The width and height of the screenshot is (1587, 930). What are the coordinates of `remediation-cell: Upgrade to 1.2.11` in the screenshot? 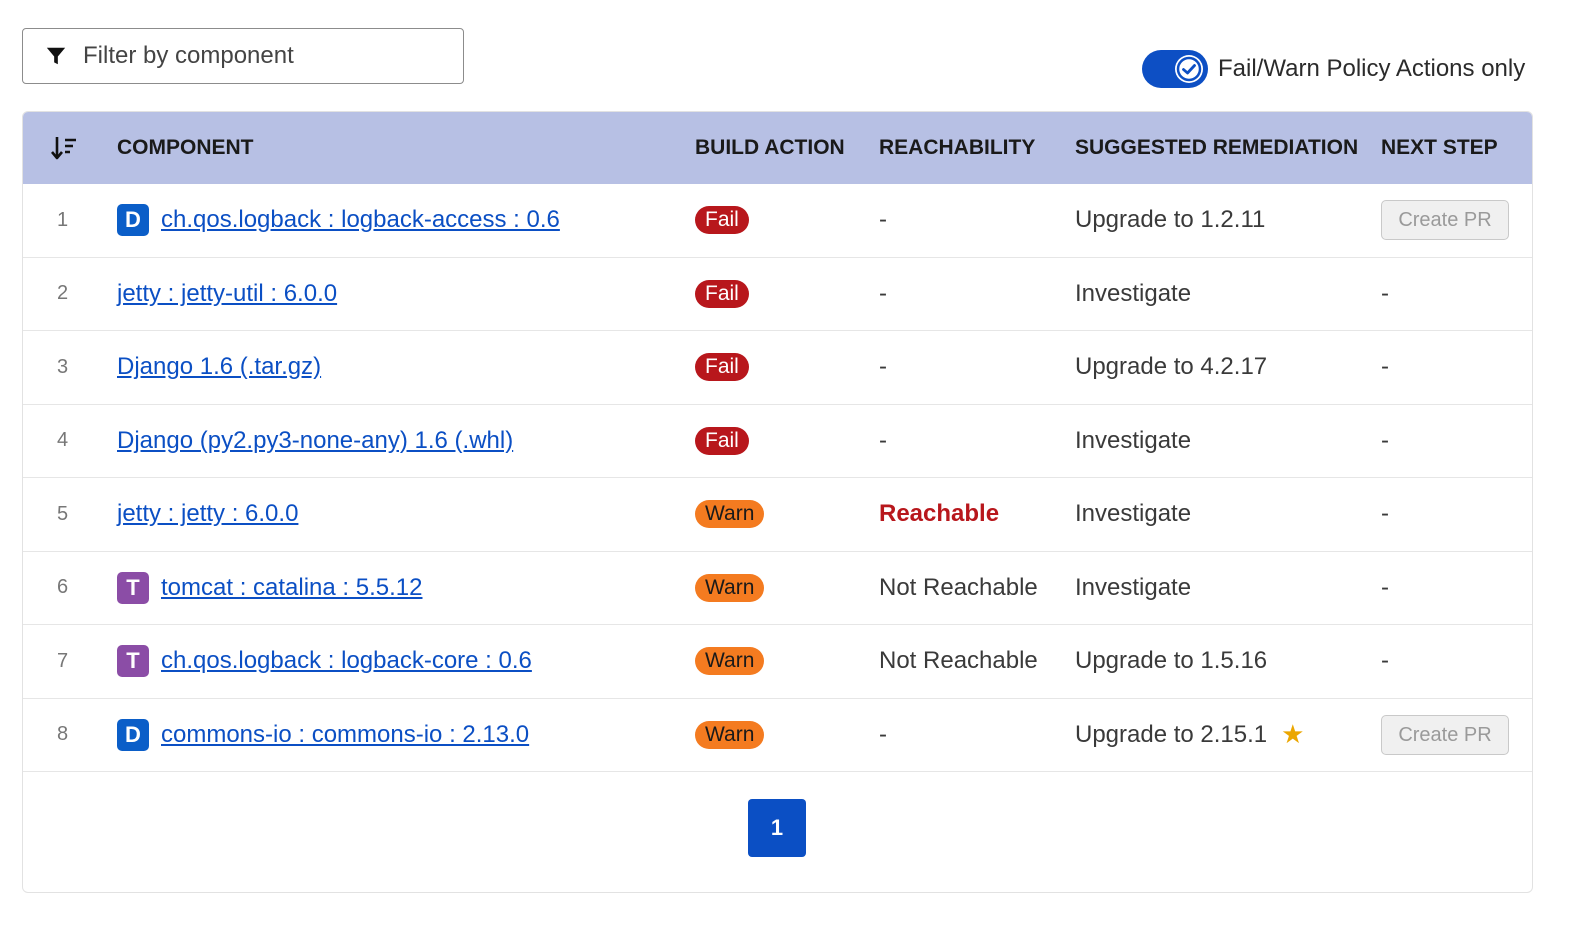 It's located at (1170, 220).